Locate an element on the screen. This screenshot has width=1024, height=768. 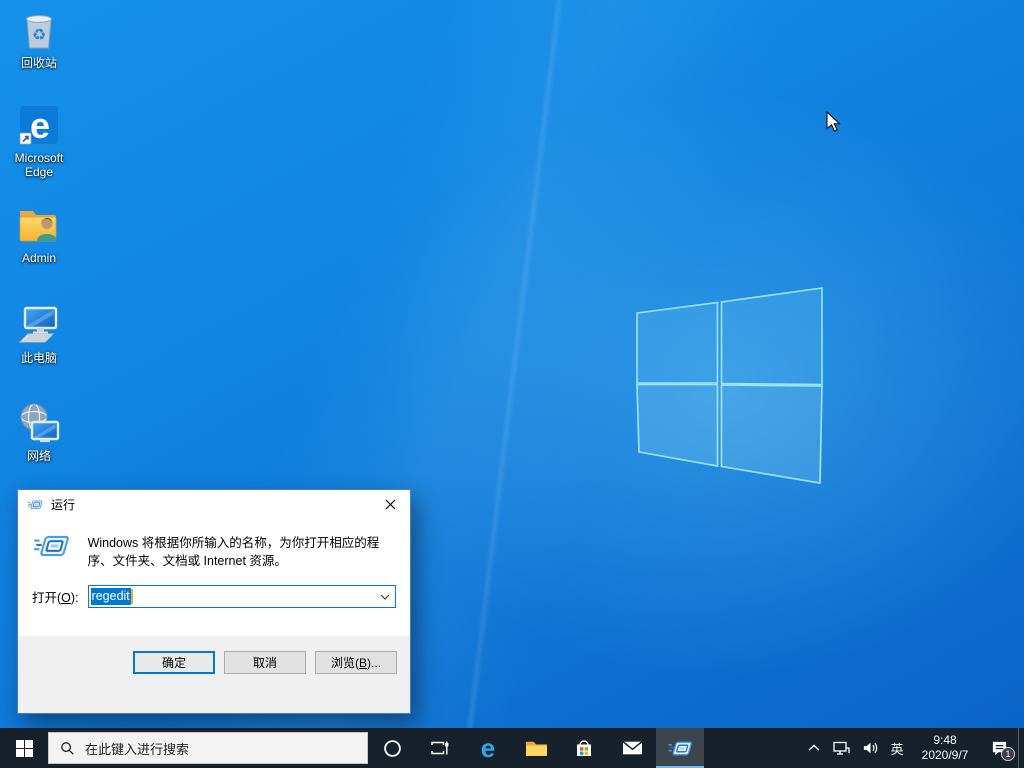
desktop-icon-admin-folder: Admin is located at coordinates (39, 233).